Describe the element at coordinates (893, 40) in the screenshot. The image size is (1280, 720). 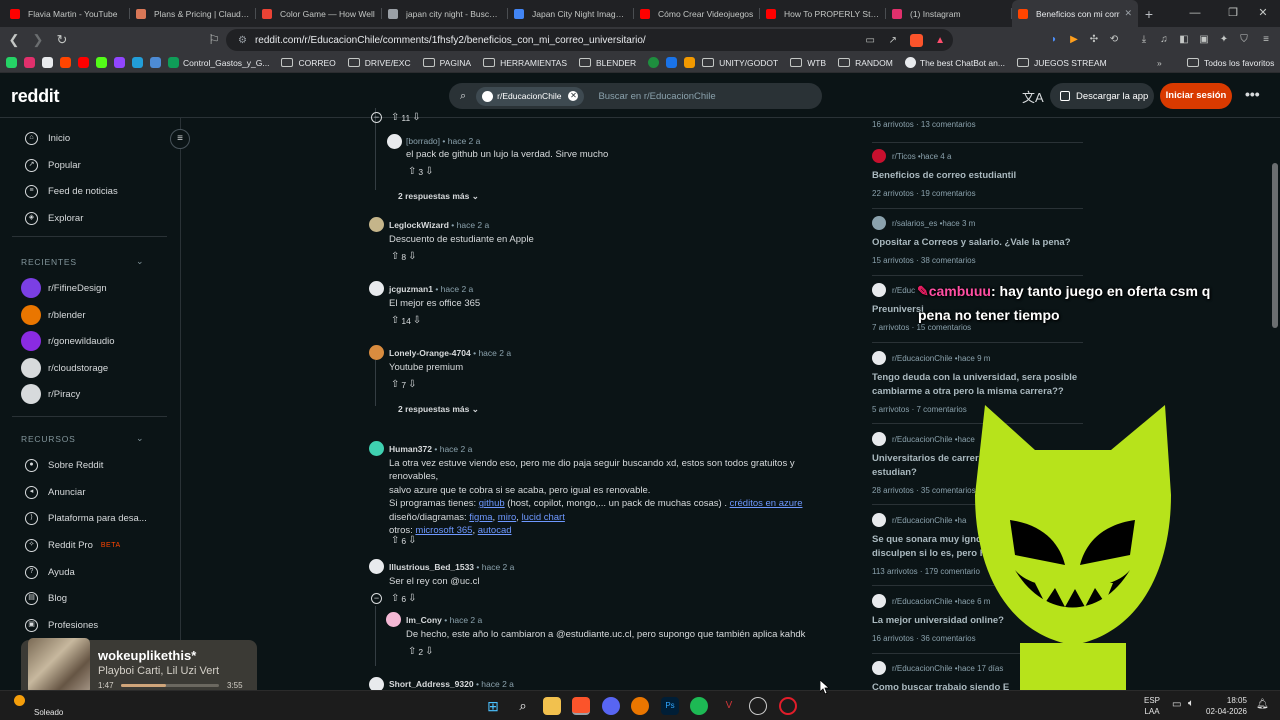
I see `share-icon: ↗` at that location.